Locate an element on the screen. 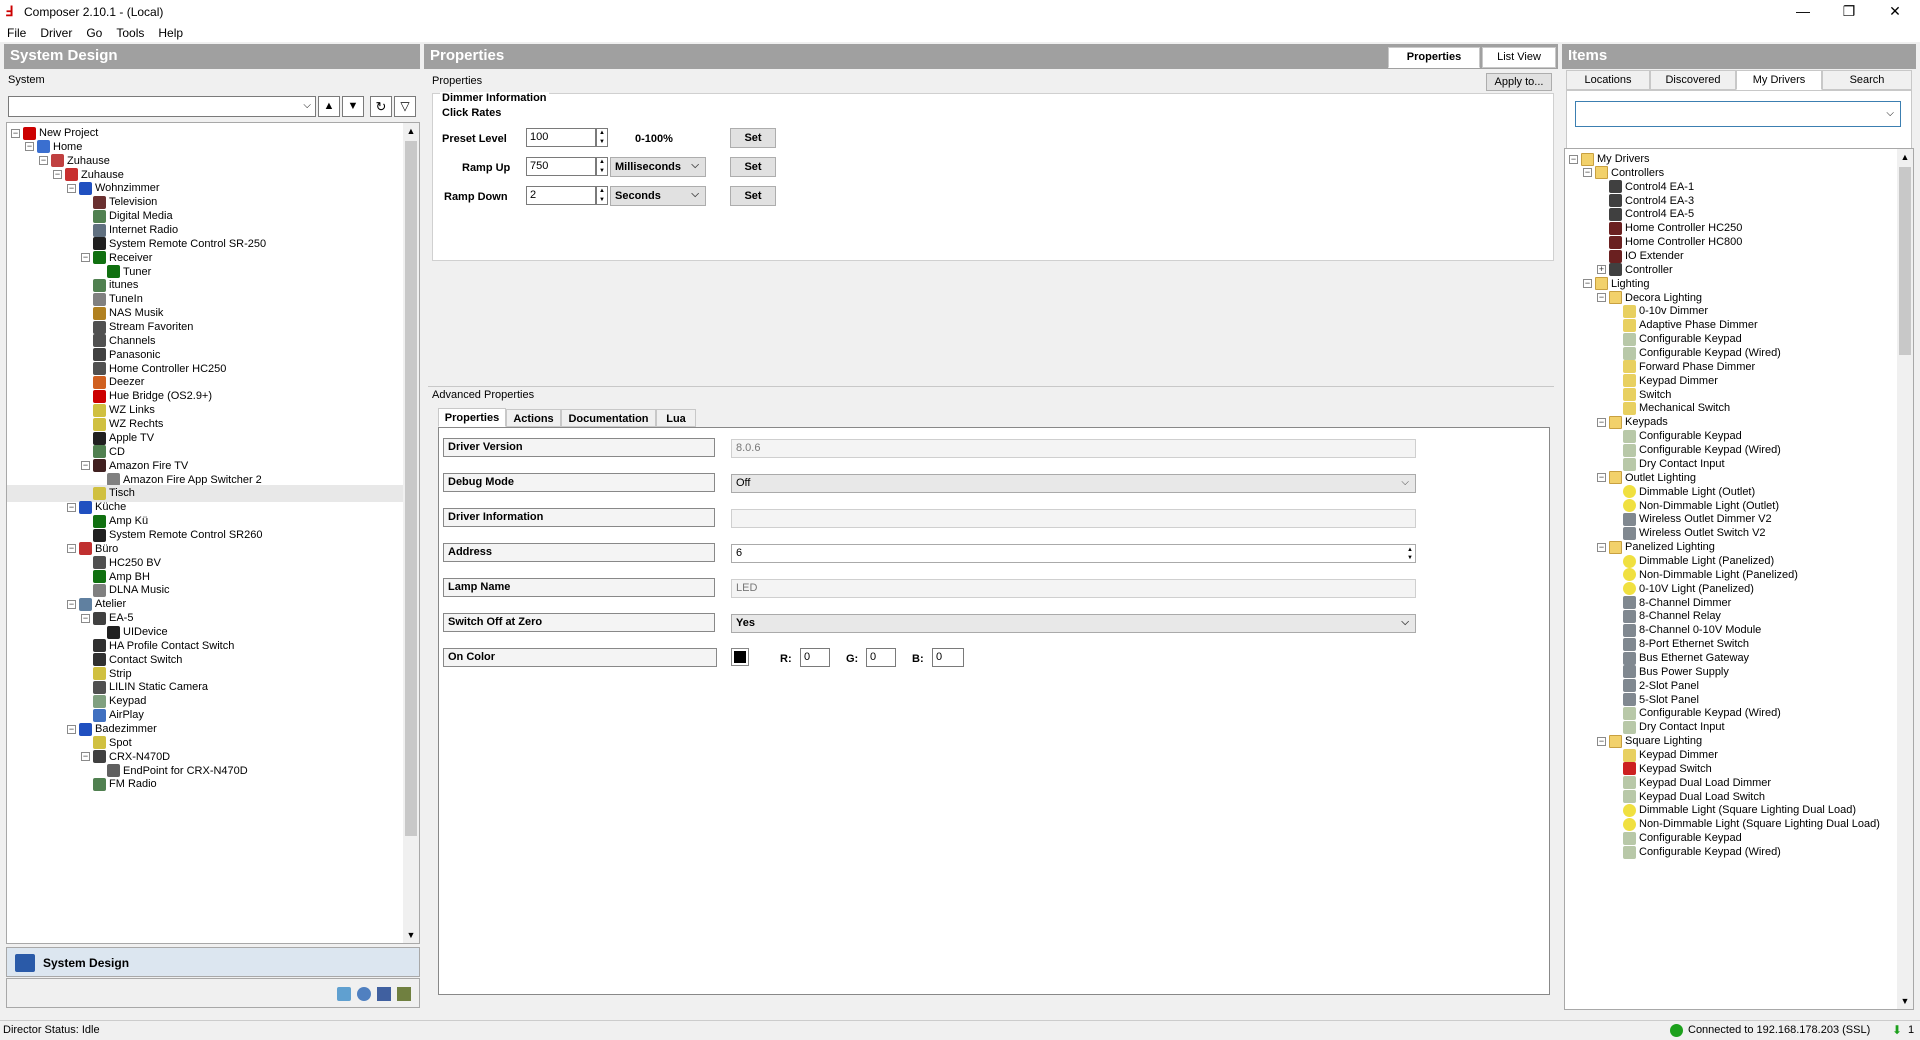 The height and width of the screenshot is (1040, 1920). tab-discovered: Discovered is located at coordinates (1693, 80).